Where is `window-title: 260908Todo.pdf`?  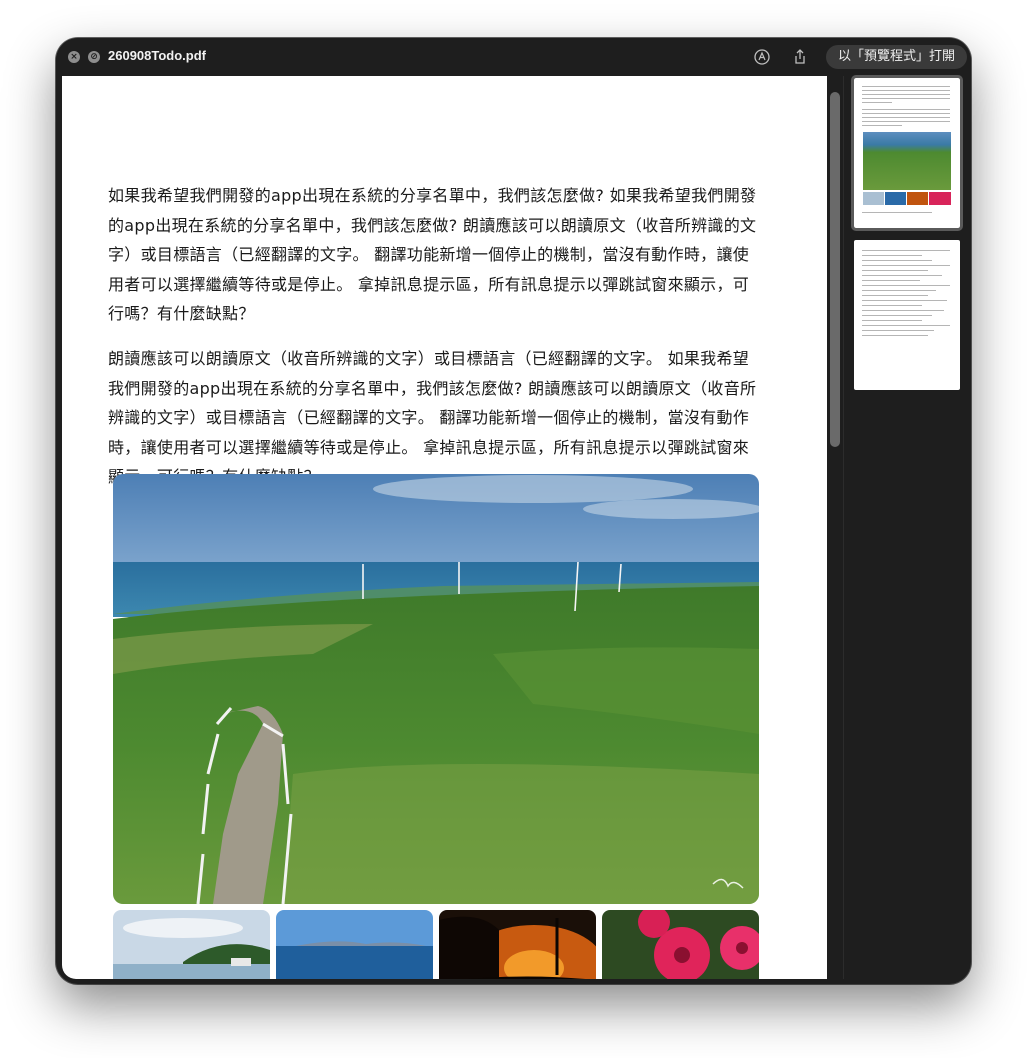
window-title: 260908Todo.pdf is located at coordinates (157, 55).